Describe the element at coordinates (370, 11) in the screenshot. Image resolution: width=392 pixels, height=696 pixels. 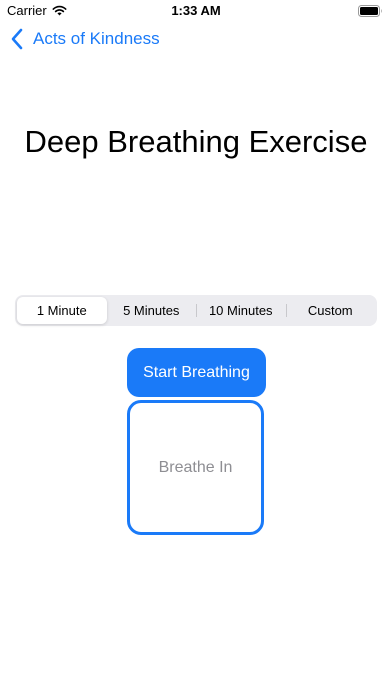
I see `battery-icon` at that location.